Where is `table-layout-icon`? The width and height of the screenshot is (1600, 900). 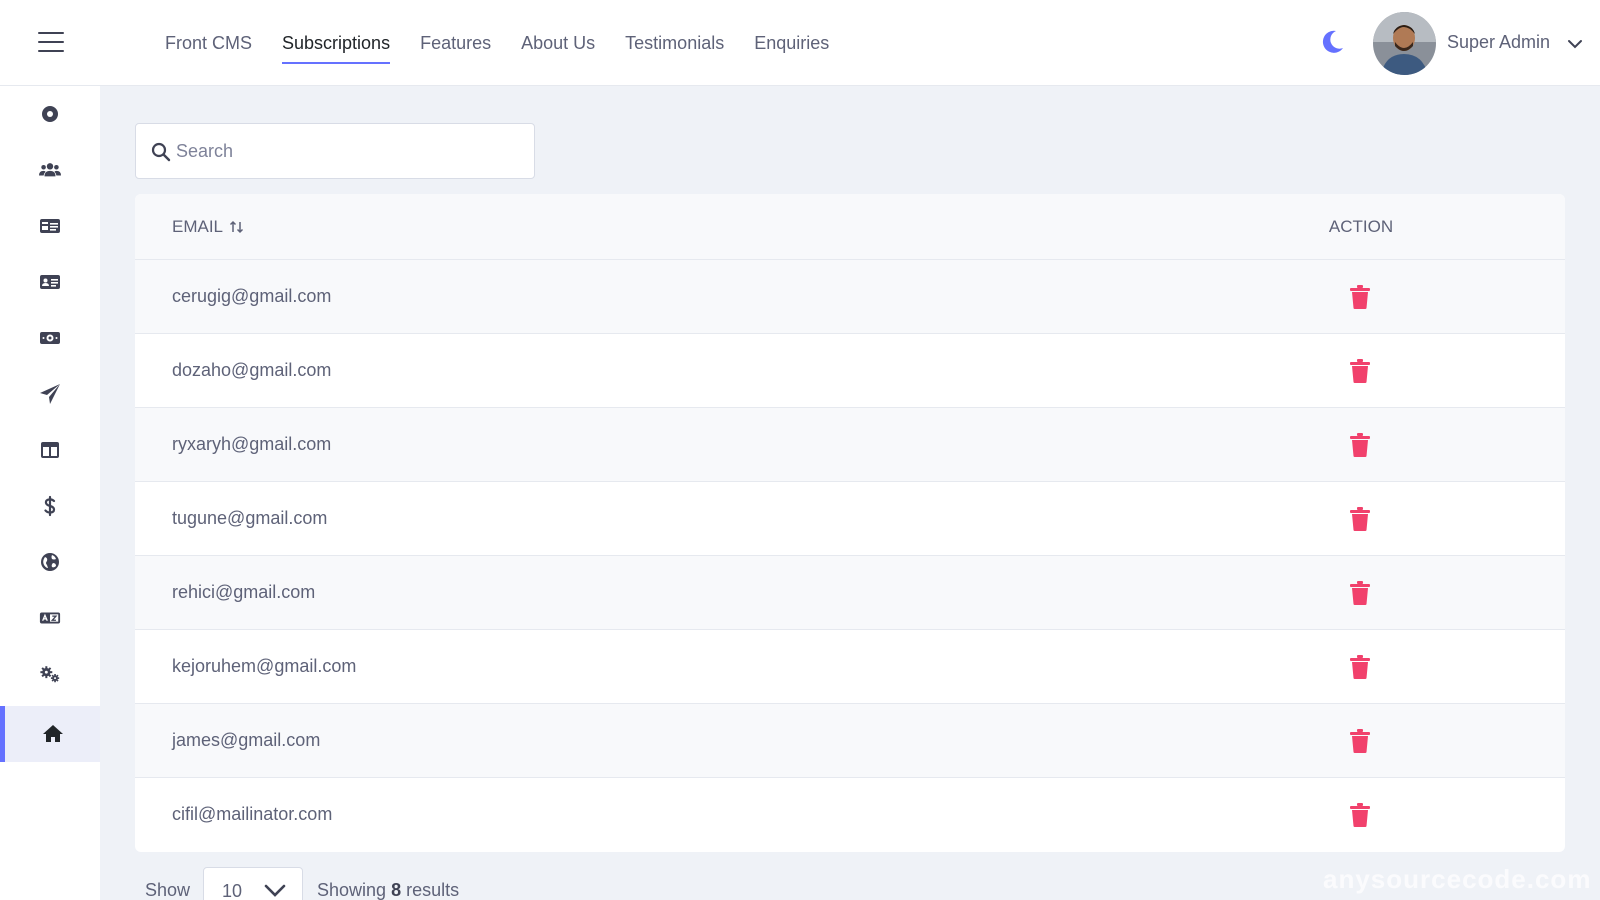
table-layout-icon is located at coordinates (50, 450).